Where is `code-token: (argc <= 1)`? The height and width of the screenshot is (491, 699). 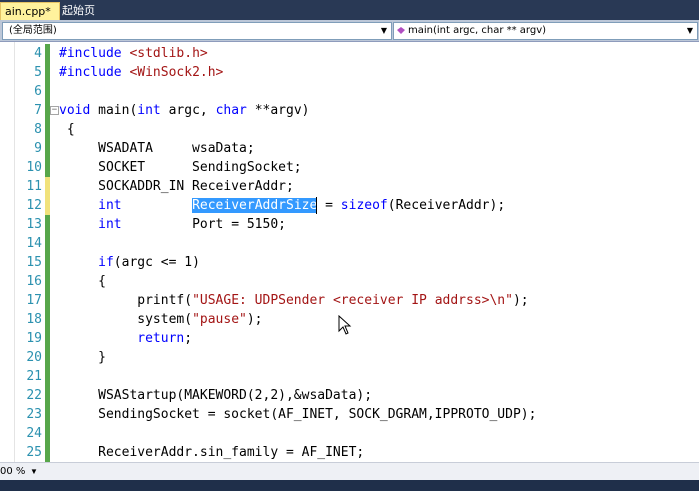 code-token: (argc <= 1) is located at coordinates (156, 262).